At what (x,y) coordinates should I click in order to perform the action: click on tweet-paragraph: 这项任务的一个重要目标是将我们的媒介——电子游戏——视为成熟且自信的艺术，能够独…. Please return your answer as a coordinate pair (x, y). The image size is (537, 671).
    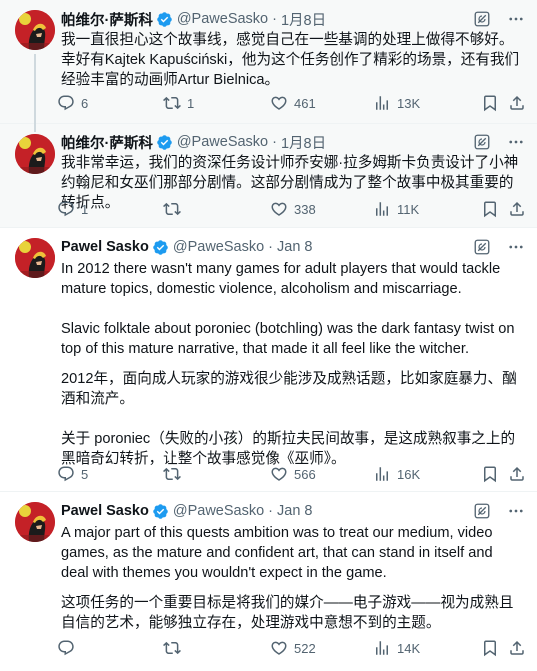
    Looking at the image, I should click on (287, 613).